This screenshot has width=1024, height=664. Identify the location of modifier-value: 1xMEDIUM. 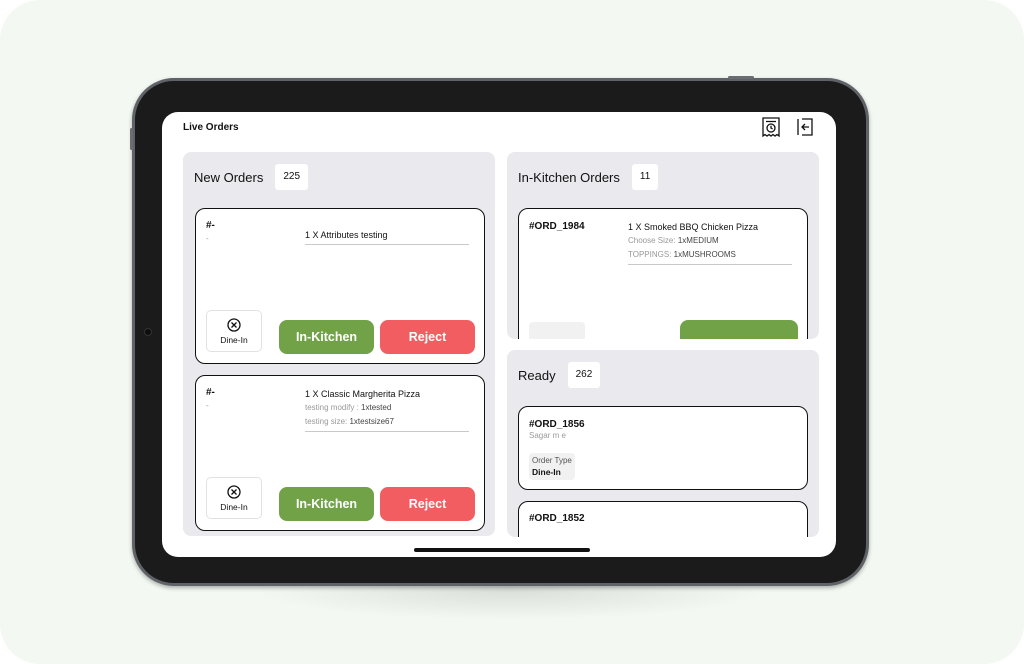
(698, 240).